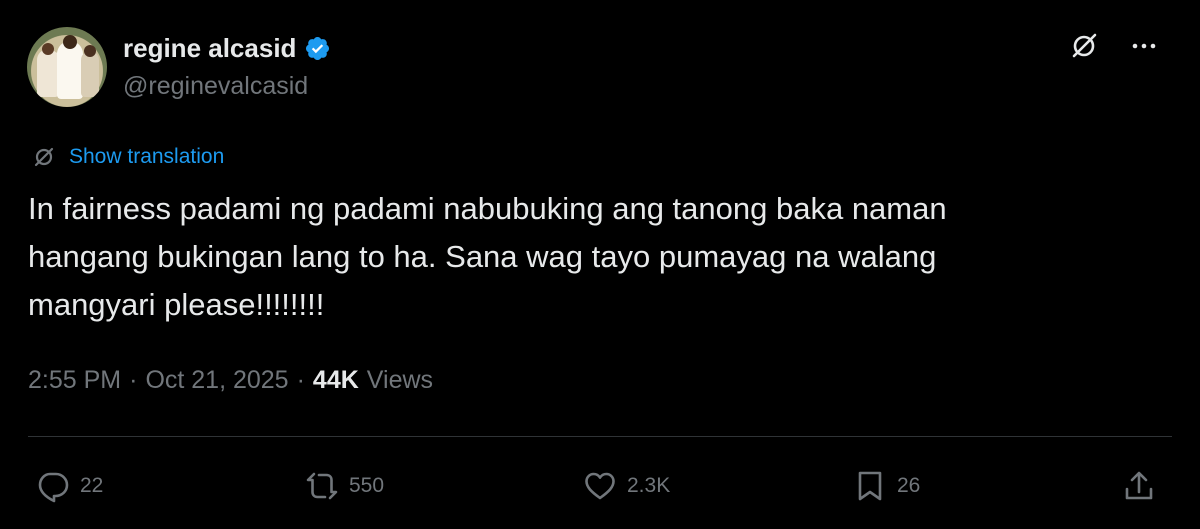 The width and height of the screenshot is (1200, 529). I want to click on bookmark-button: 26, so click(886, 486).